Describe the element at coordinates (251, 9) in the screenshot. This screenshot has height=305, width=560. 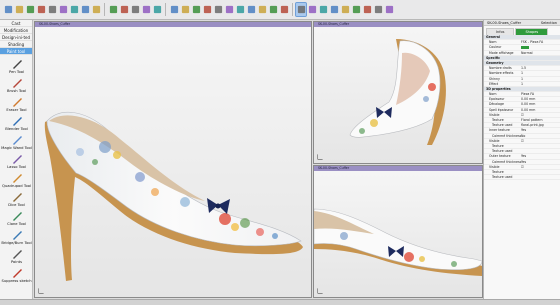
I see `camera-icon` at that location.